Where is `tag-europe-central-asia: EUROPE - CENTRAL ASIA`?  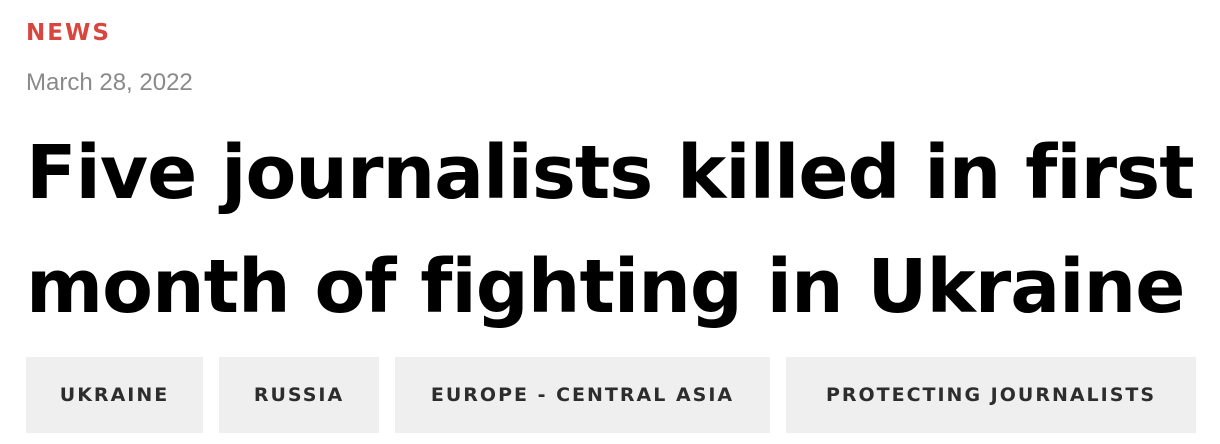
tag-europe-central-asia: EUROPE - CENTRAL ASIA is located at coordinates (582, 395).